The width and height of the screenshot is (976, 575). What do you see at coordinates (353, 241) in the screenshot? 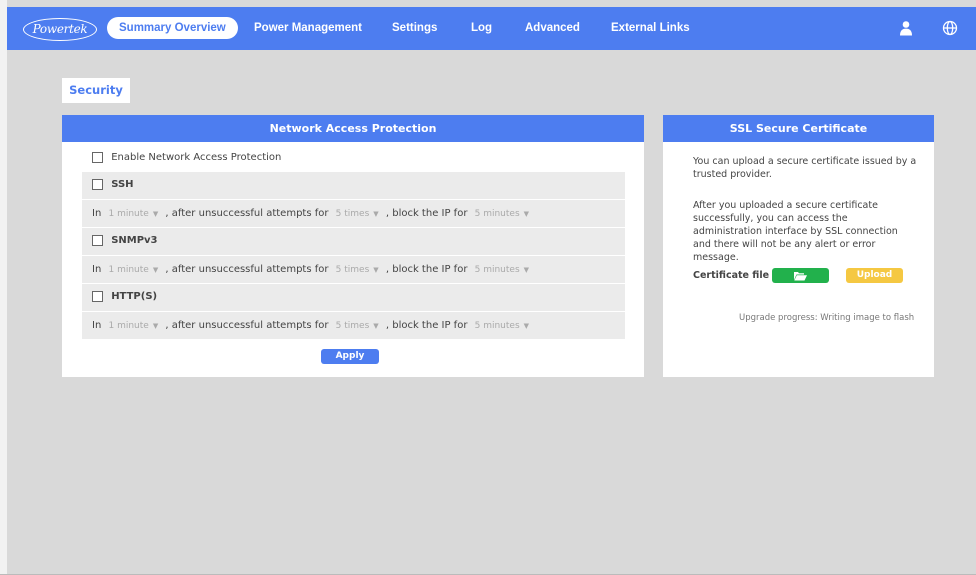
I see `snmpv3-header-row` at bounding box center [353, 241].